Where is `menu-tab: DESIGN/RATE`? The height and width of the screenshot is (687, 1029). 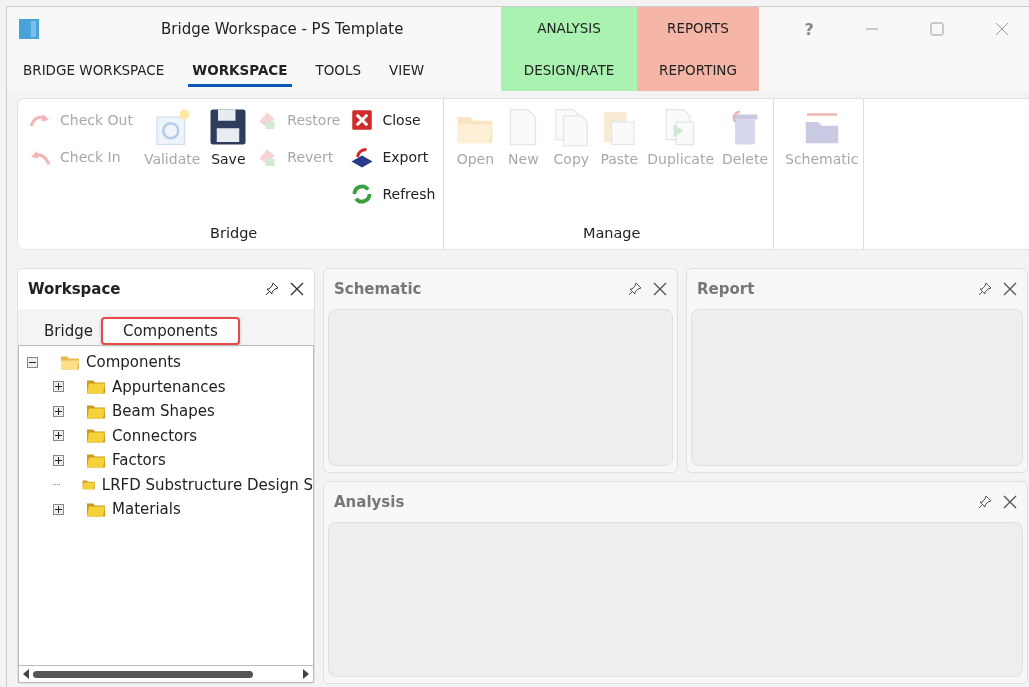
menu-tab: DESIGN/RATE is located at coordinates (569, 70).